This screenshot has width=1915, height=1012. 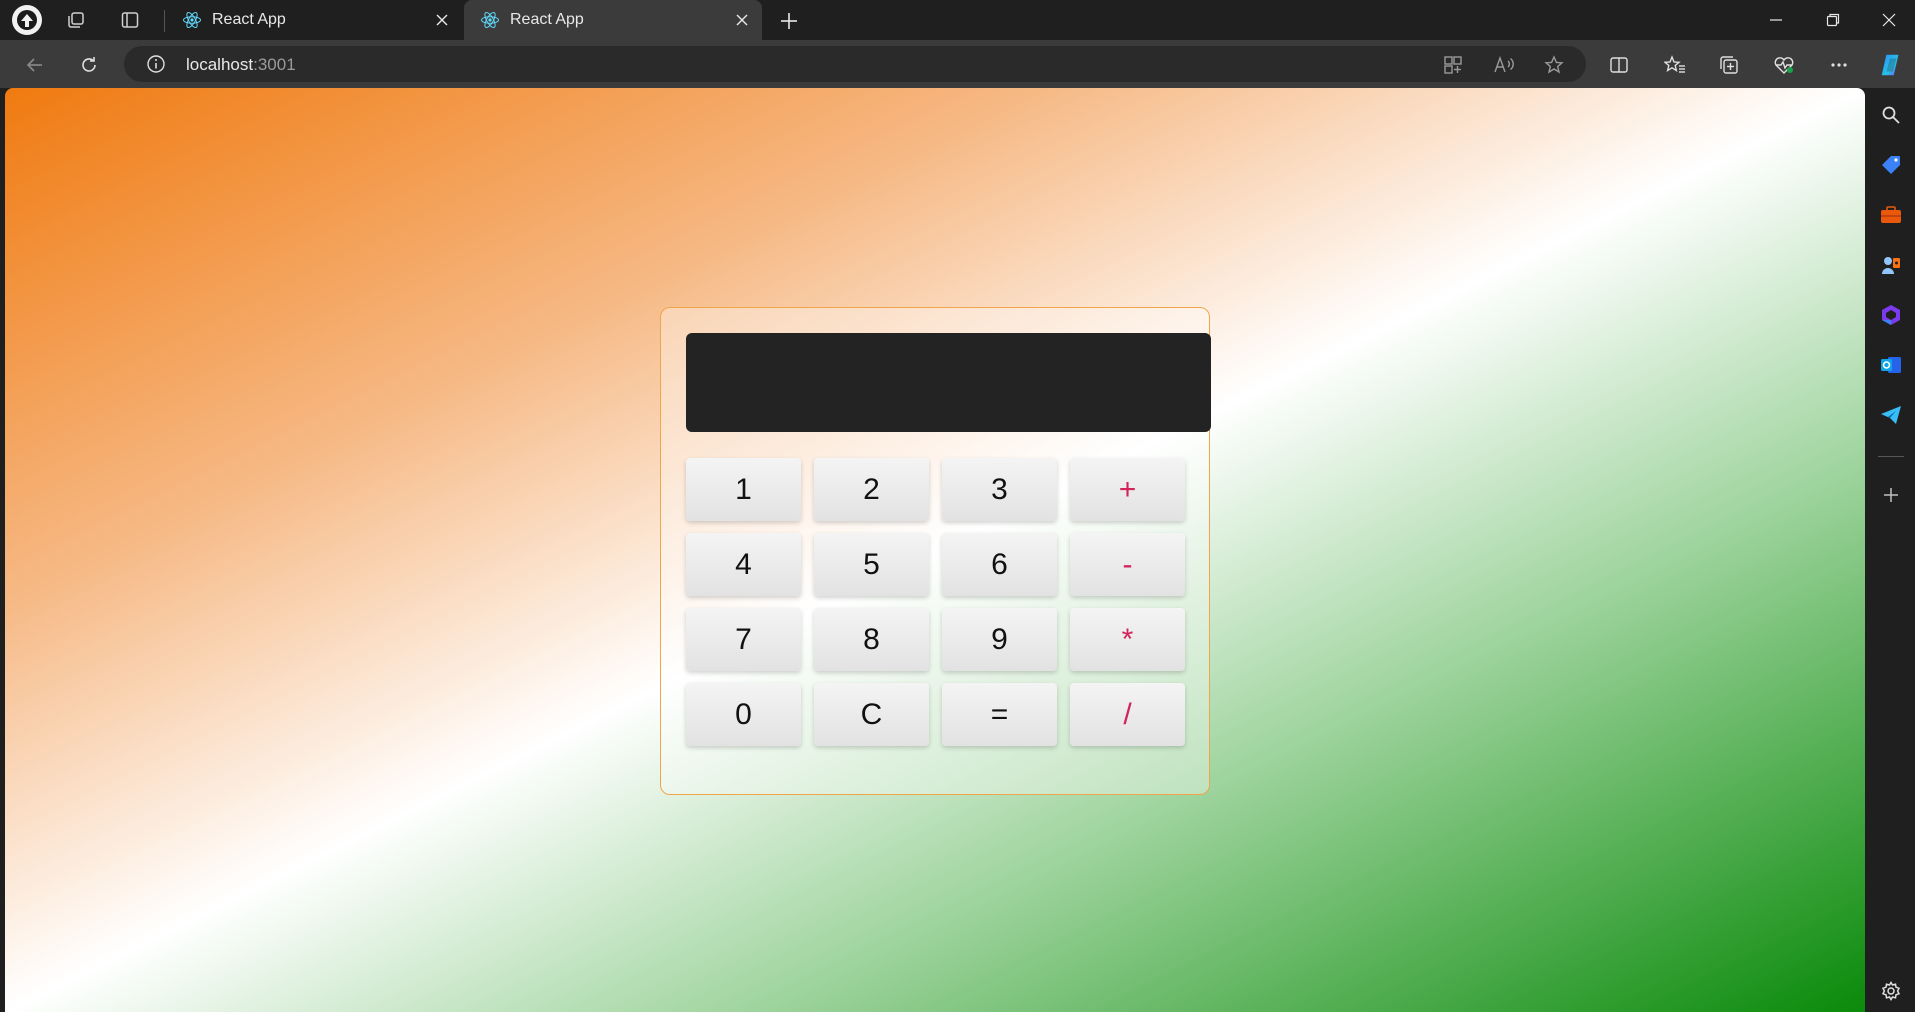 What do you see at coordinates (743, 639) in the screenshot?
I see `key-7: 7` at bounding box center [743, 639].